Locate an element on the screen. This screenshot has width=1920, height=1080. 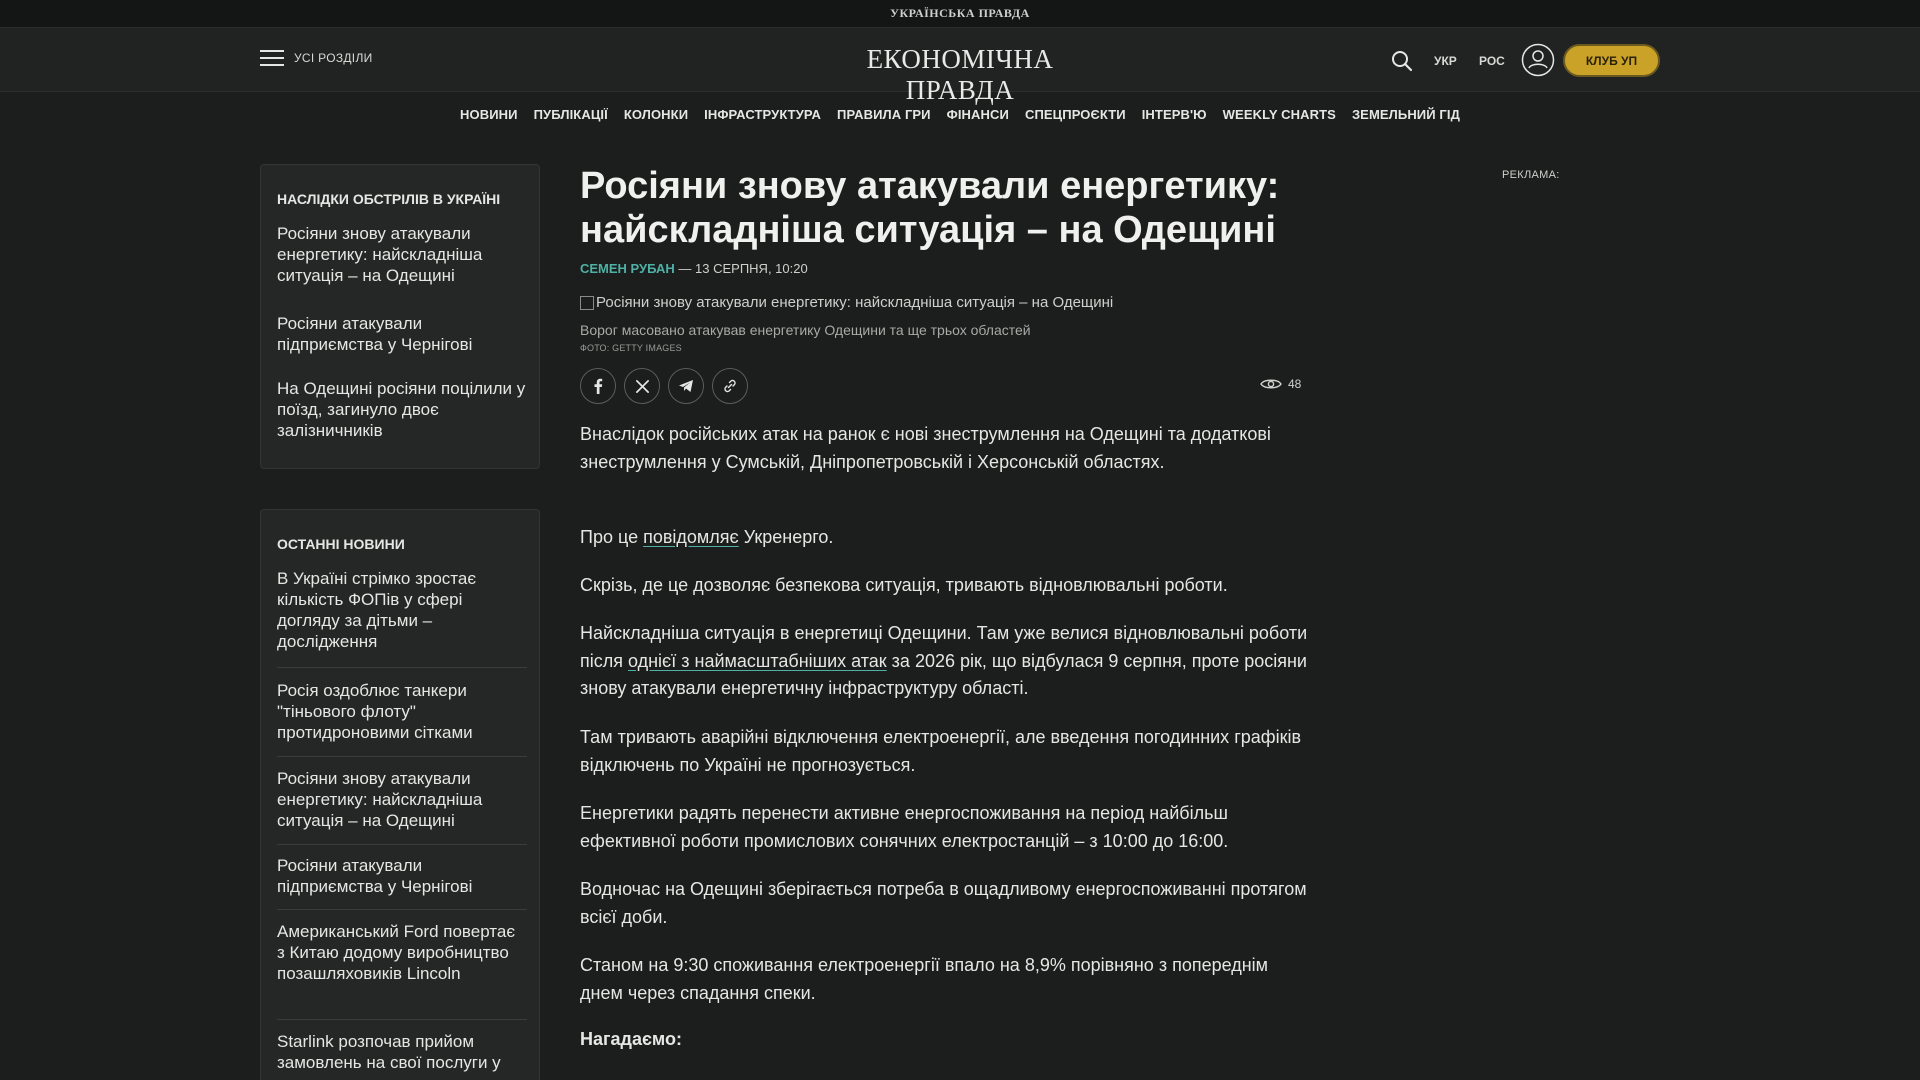
author-link: СЕМЕН РУБАН is located at coordinates (627, 268).